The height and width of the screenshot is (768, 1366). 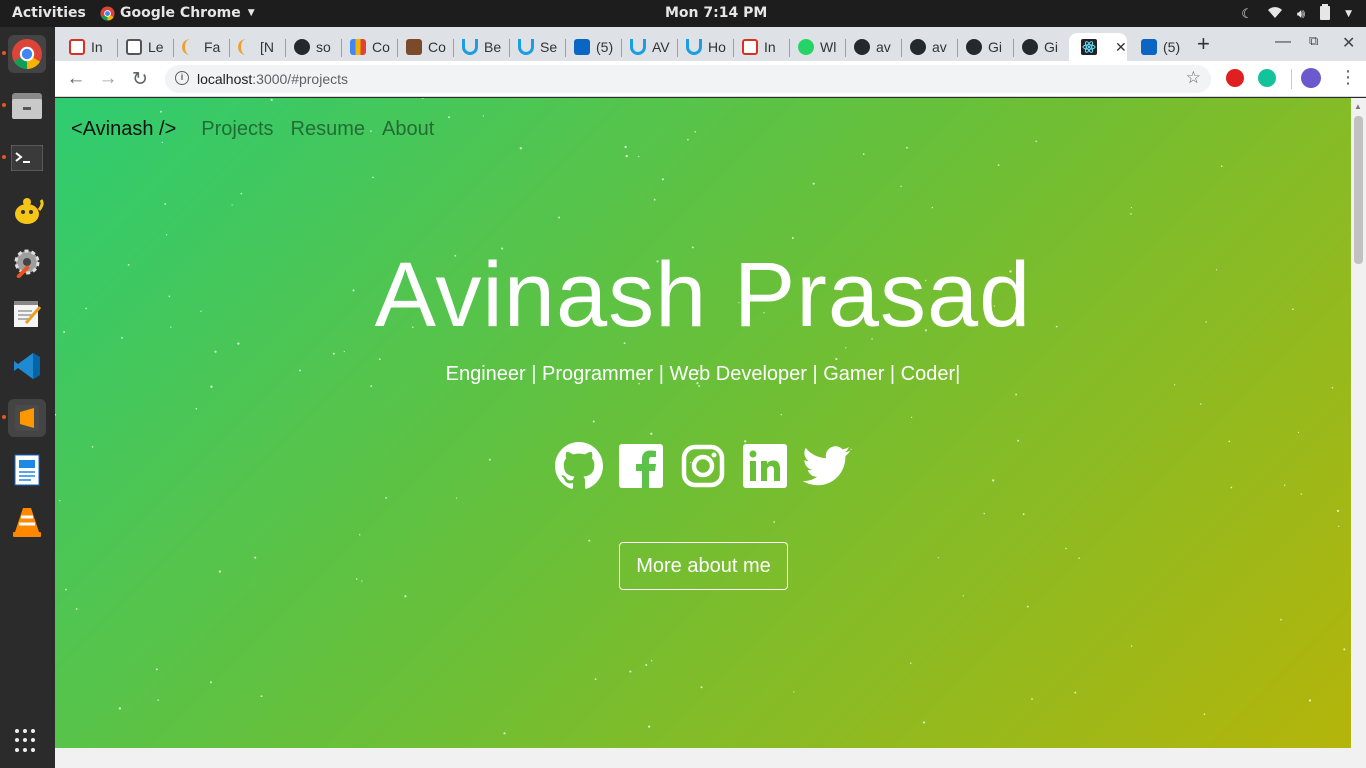 What do you see at coordinates (408, 129) in the screenshot?
I see `nav-link-about: About` at bounding box center [408, 129].